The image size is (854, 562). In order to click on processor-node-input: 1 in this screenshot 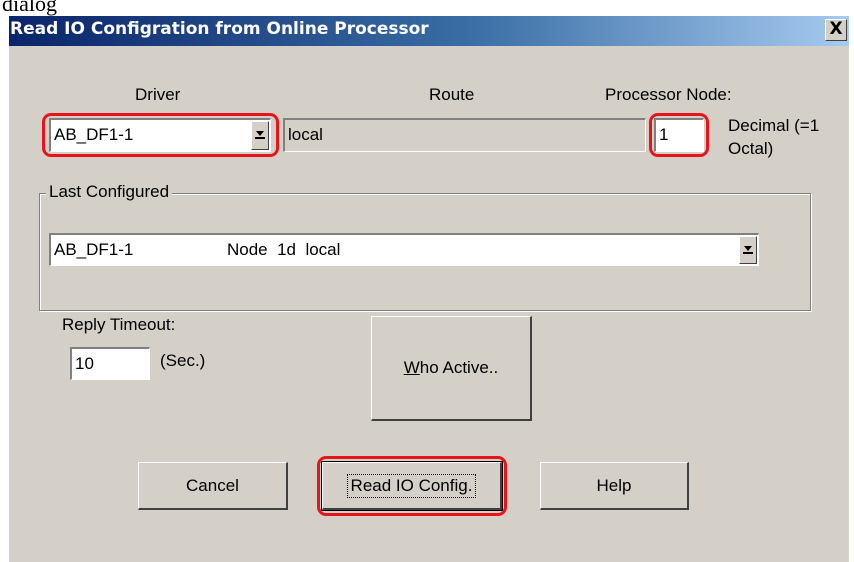, I will do `click(679, 135)`.